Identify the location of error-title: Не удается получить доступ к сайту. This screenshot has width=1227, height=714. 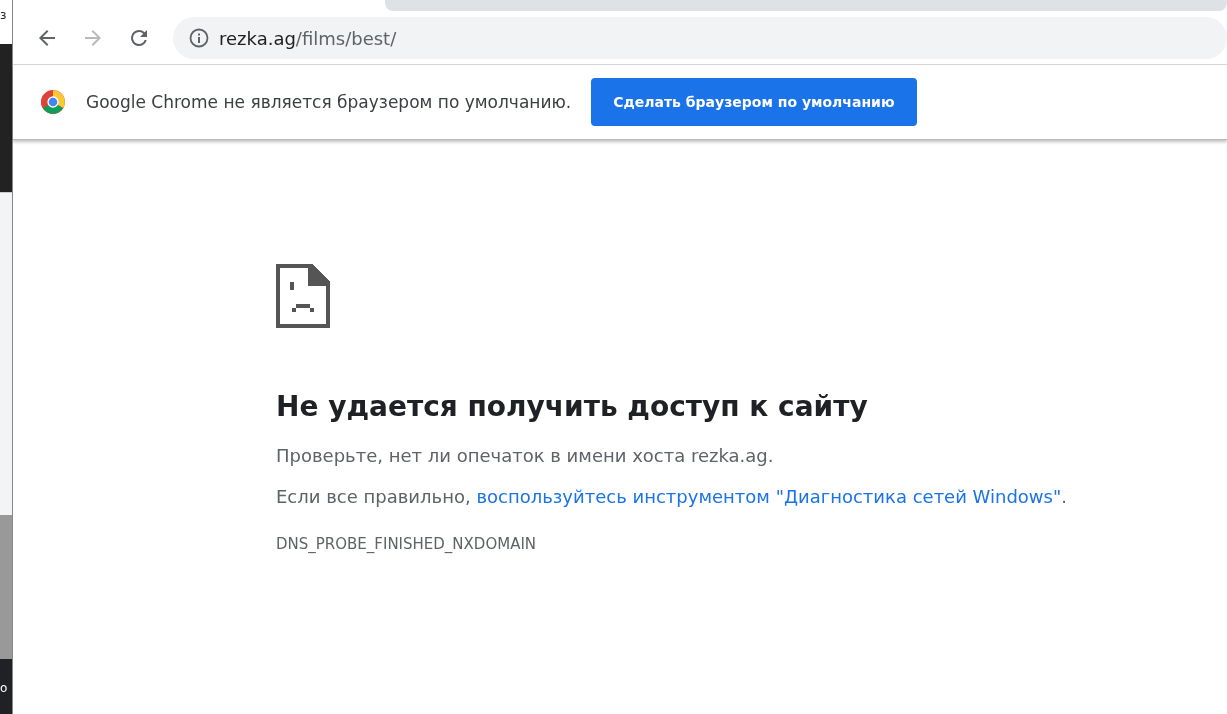
(572, 406).